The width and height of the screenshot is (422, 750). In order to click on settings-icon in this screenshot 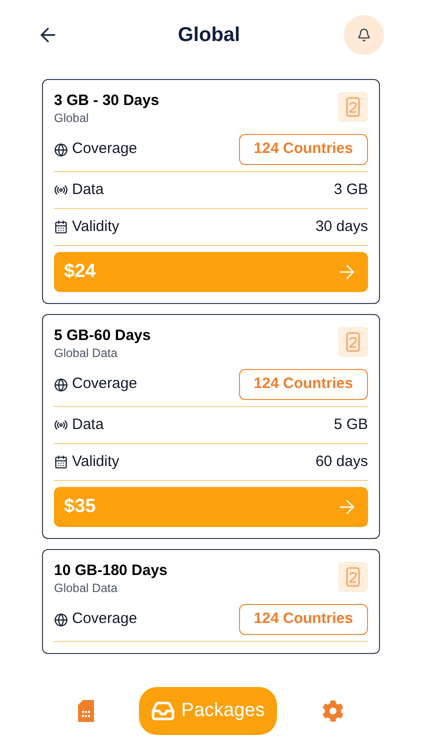, I will do `click(333, 711)`.